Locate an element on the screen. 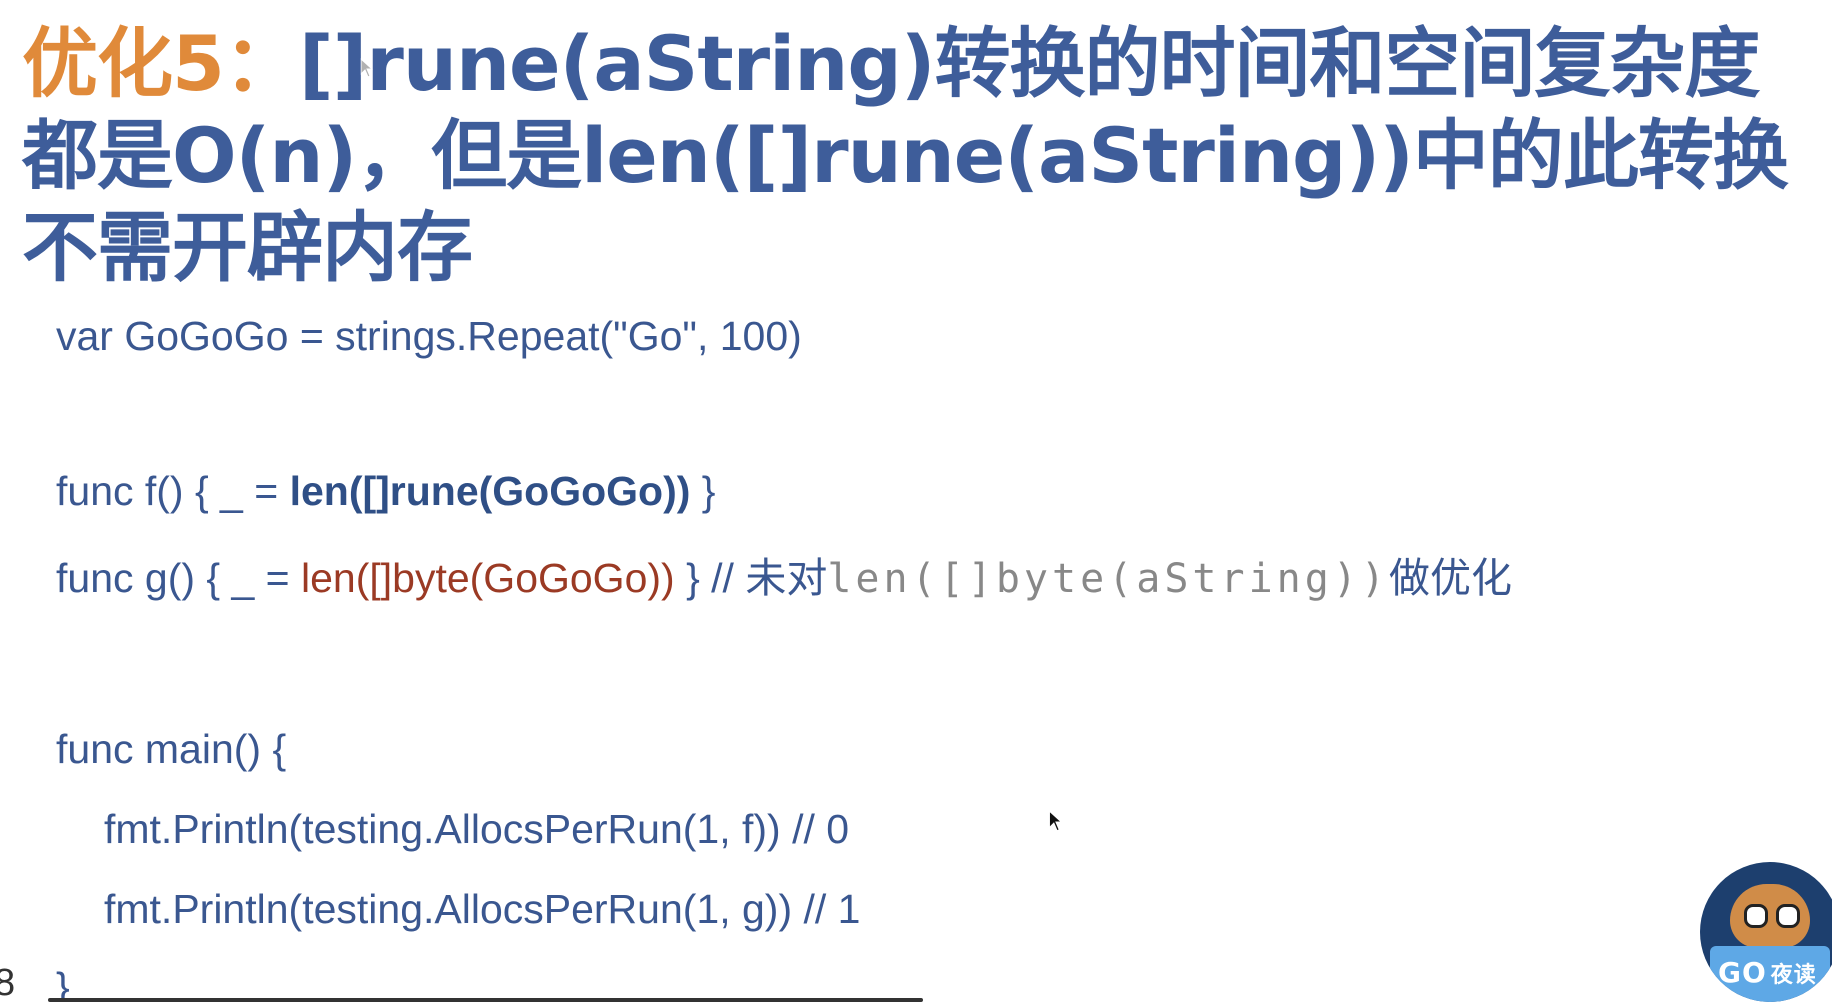  func-g-suffix: } // is located at coordinates (710, 578).